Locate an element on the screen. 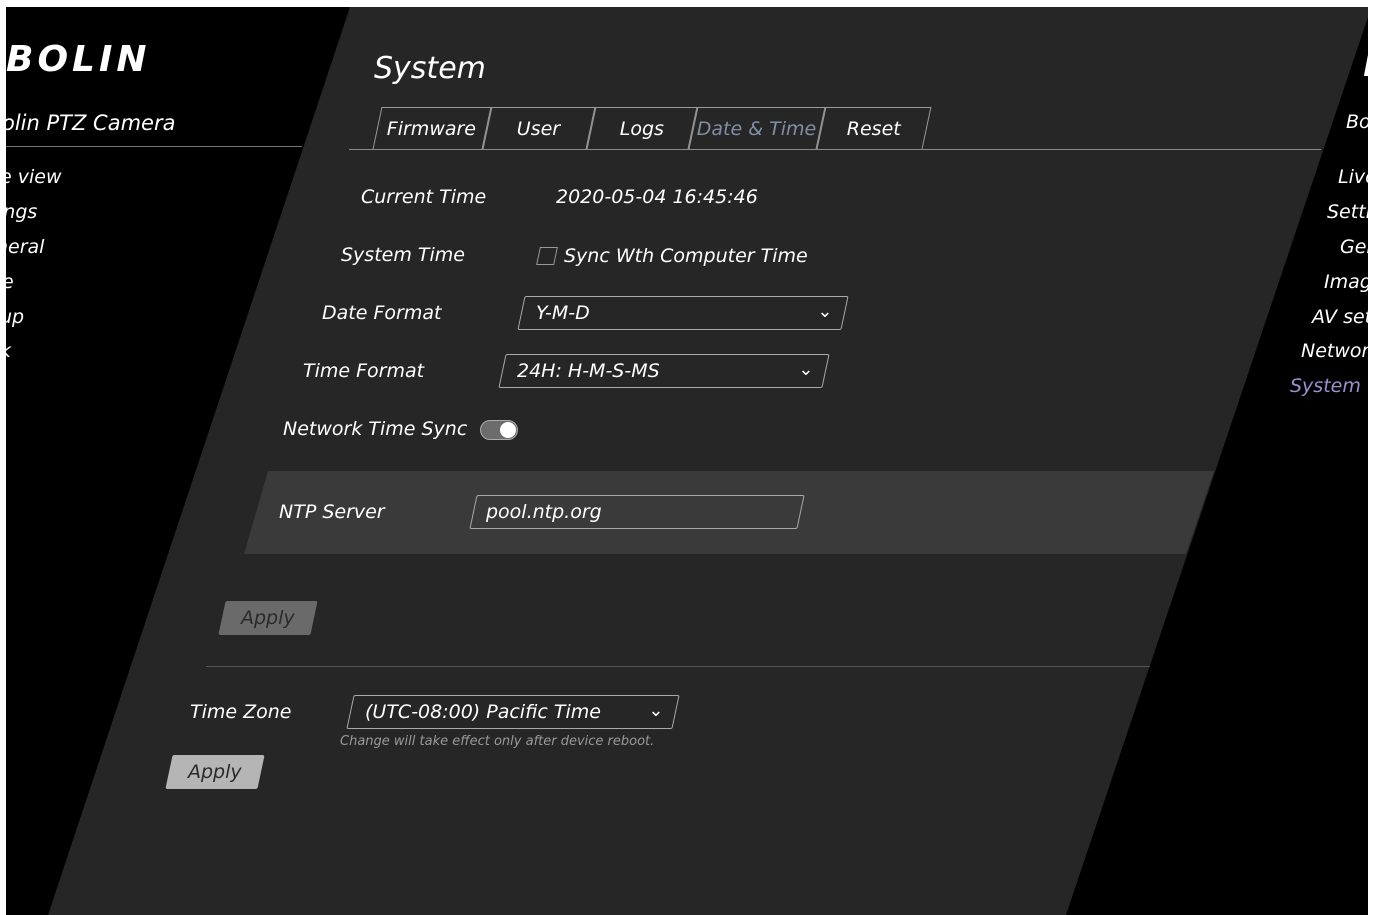  right-nav-general: Ger is located at coordinates (1354, 247).